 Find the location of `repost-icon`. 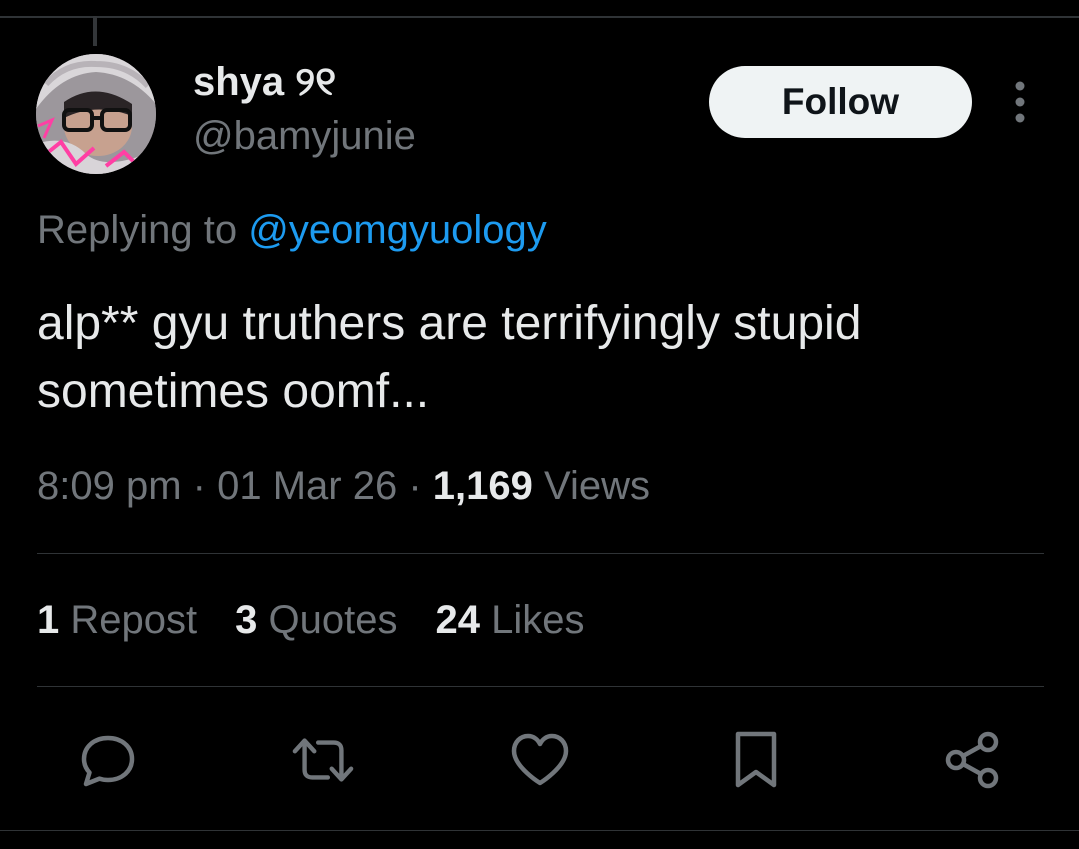

repost-icon is located at coordinates (323, 760).